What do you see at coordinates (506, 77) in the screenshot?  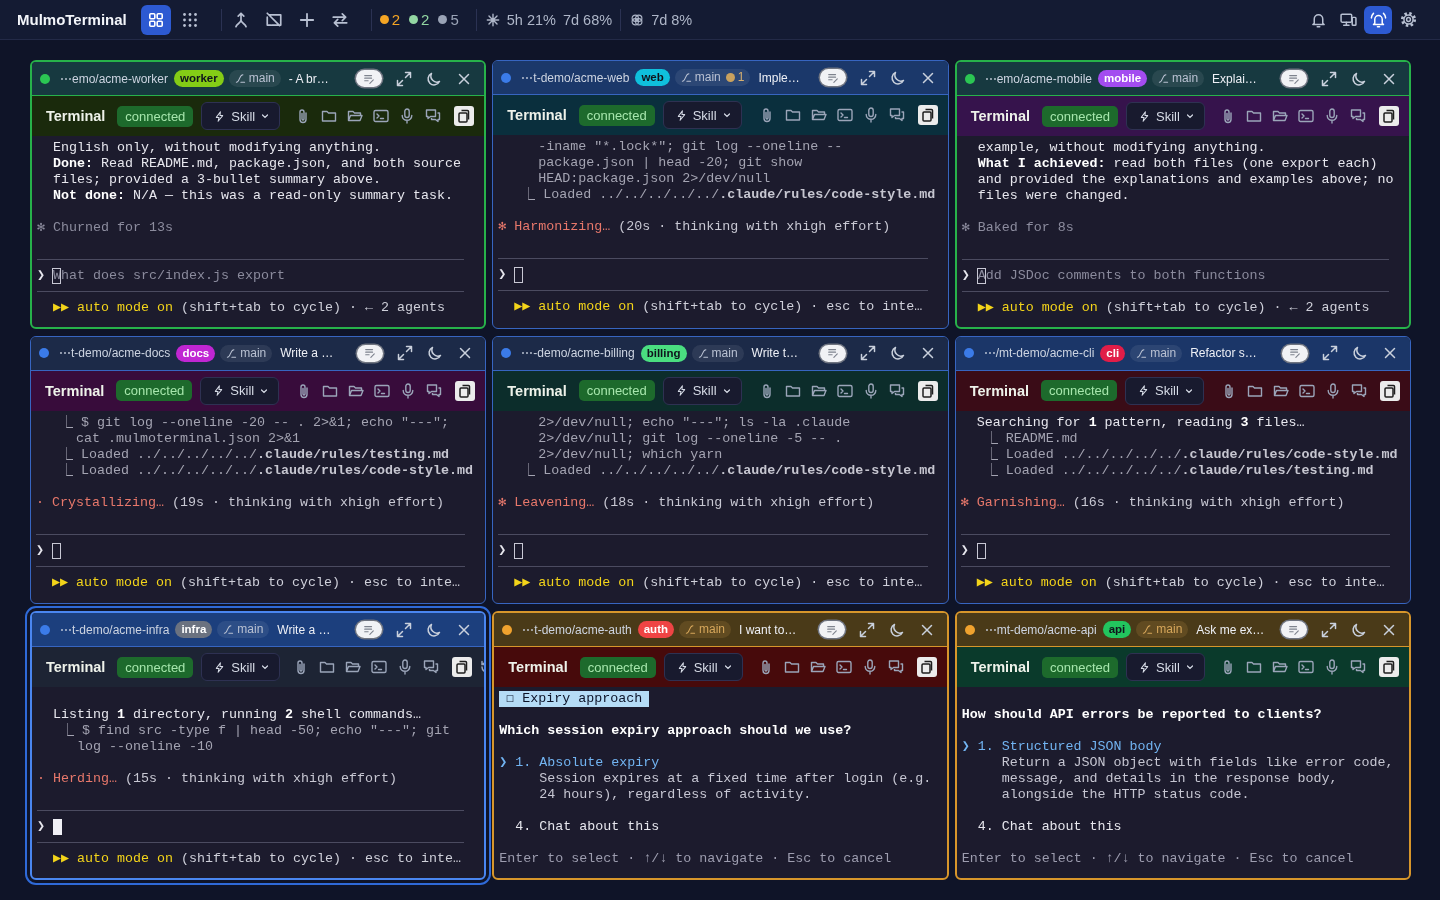 I see `status-dot-icon` at bounding box center [506, 77].